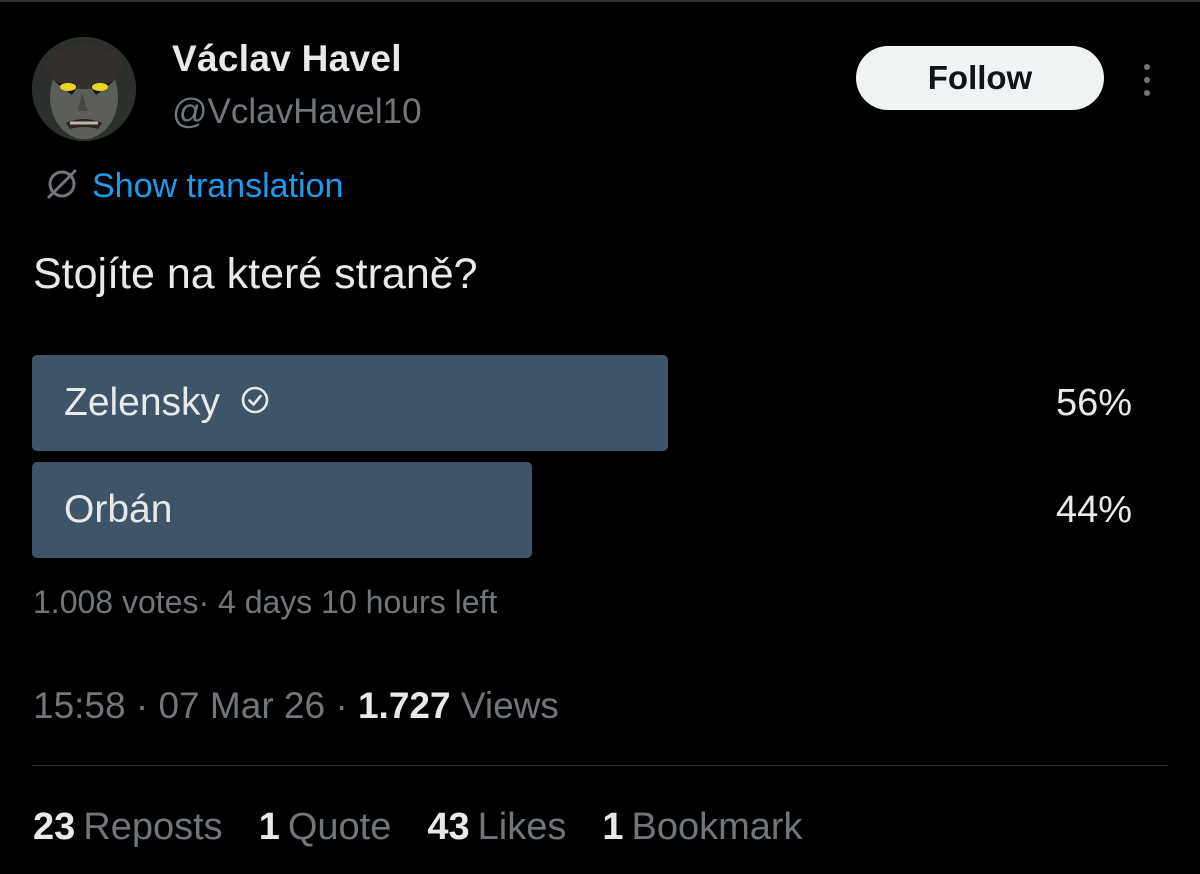 This screenshot has height=874, width=1200. What do you see at coordinates (79, 705) in the screenshot?
I see `tweet-time: 15:58` at bounding box center [79, 705].